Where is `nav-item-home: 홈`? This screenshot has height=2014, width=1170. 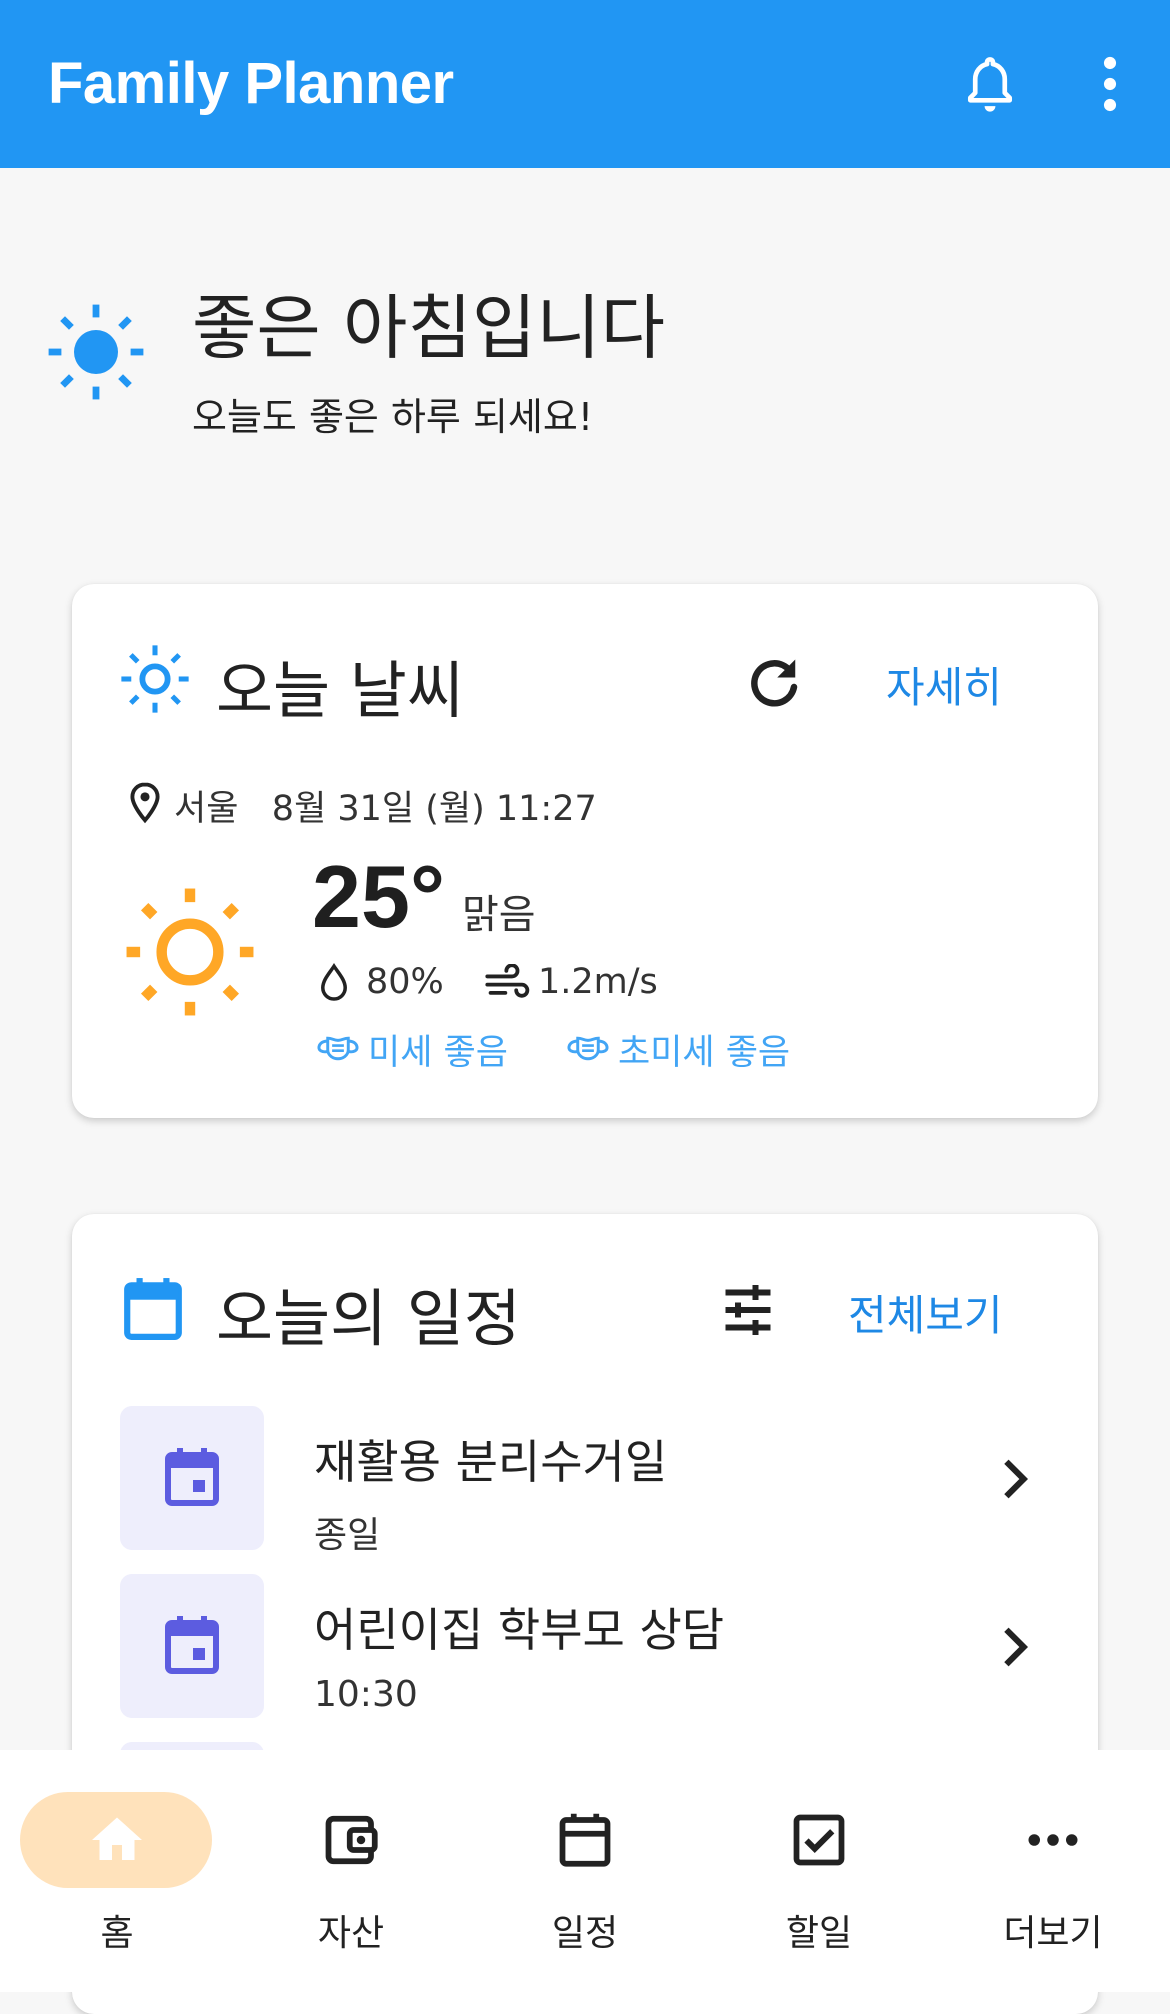
nav-item-home: 홈 is located at coordinates (117, 1871).